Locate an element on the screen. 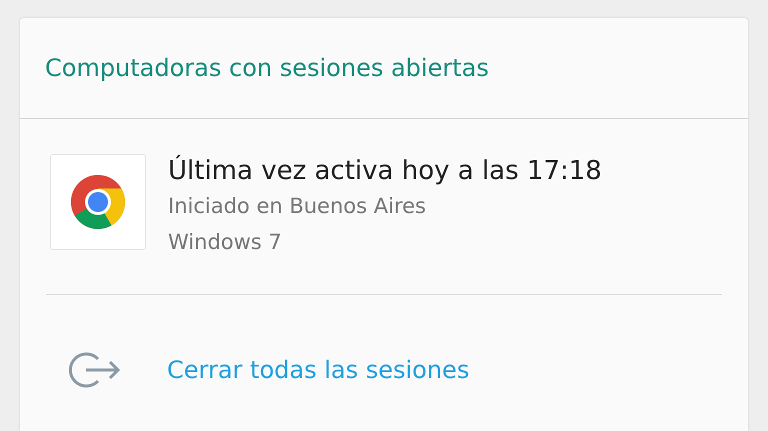 Image resolution: width=768 pixels, height=431 pixels. session-detail: Windows 7 is located at coordinates (225, 242).